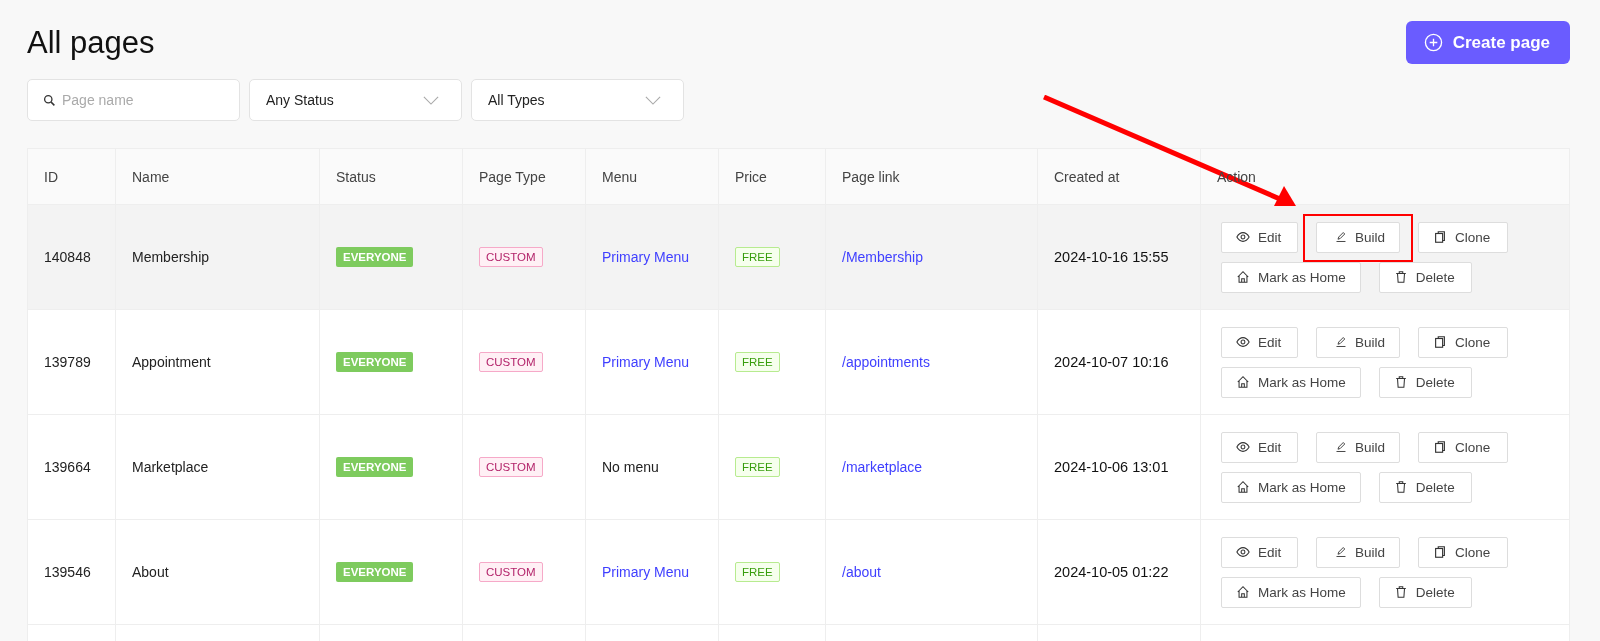  Describe the element at coordinates (170, 467) in the screenshot. I see `name-text: Marketplace` at that location.